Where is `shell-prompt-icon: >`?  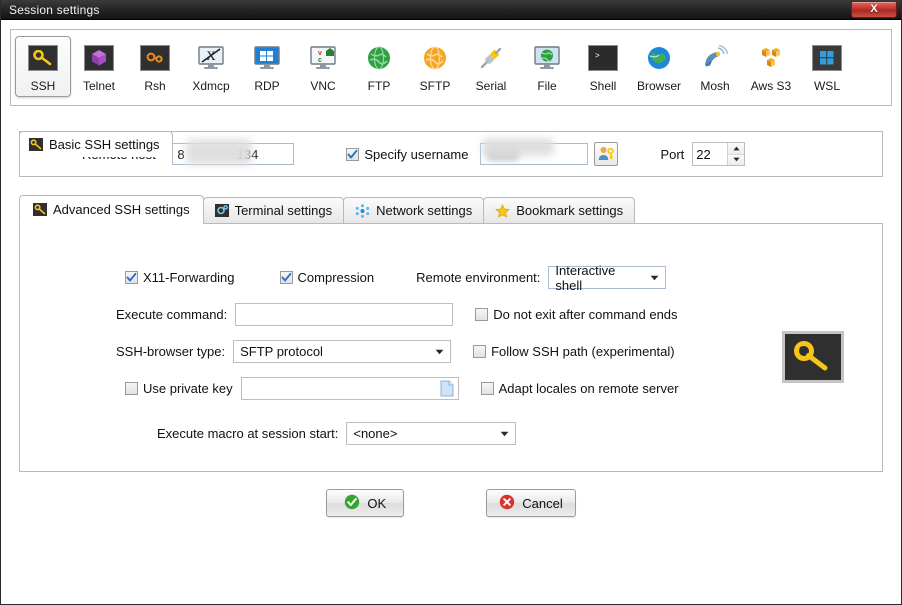
shell-prompt-icon: > is located at coordinates (603, 58).